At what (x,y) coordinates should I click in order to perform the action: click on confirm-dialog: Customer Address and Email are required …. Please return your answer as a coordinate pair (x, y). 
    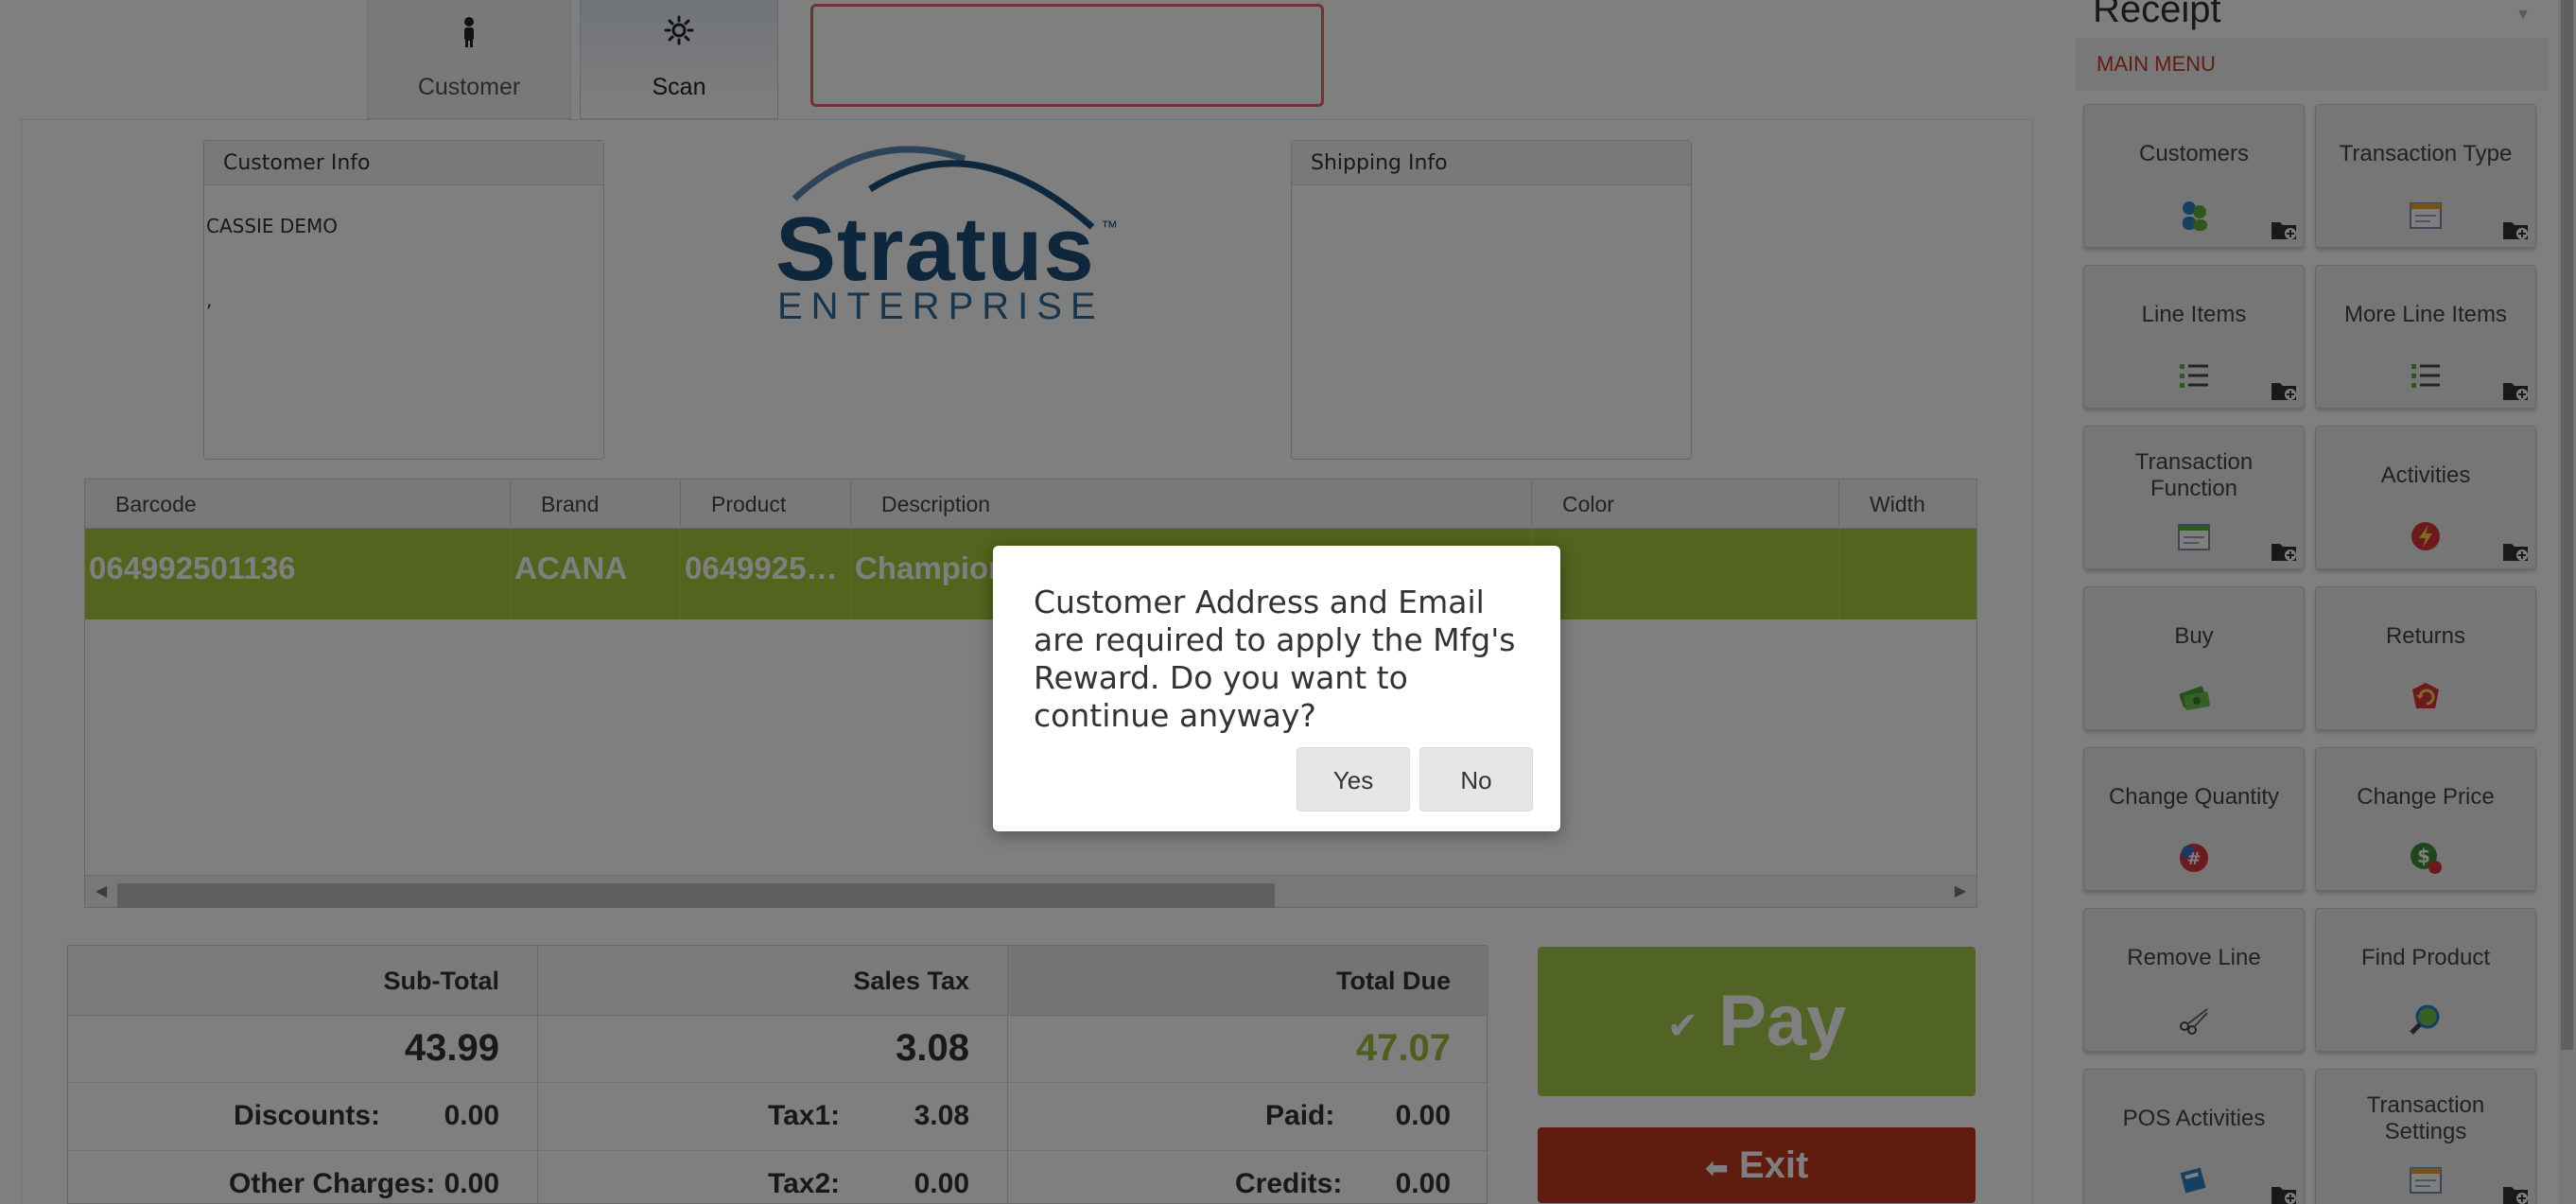
    Looking at the image, I should click on (1276, 688).